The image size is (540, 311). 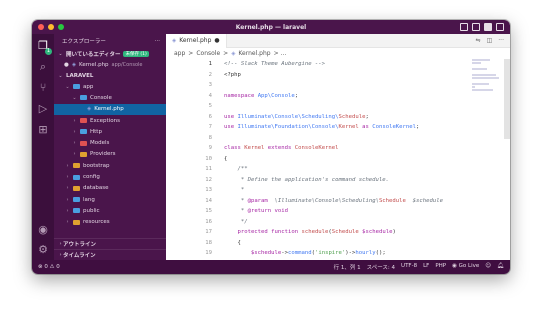 I want to click on tree-item-label: config, so click(x=91, y=177).